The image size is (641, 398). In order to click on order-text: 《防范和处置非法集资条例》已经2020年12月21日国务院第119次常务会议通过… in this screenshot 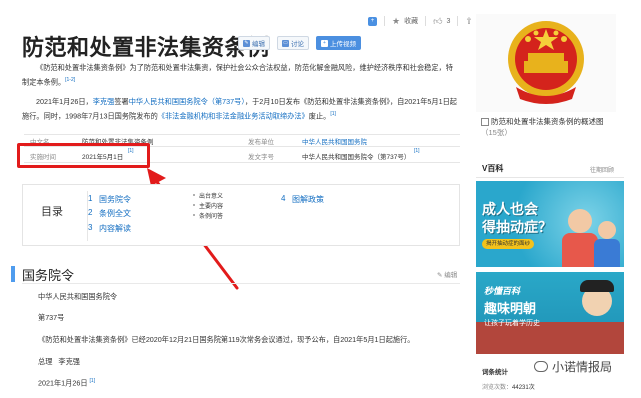, I will do `click(226, 339)`.